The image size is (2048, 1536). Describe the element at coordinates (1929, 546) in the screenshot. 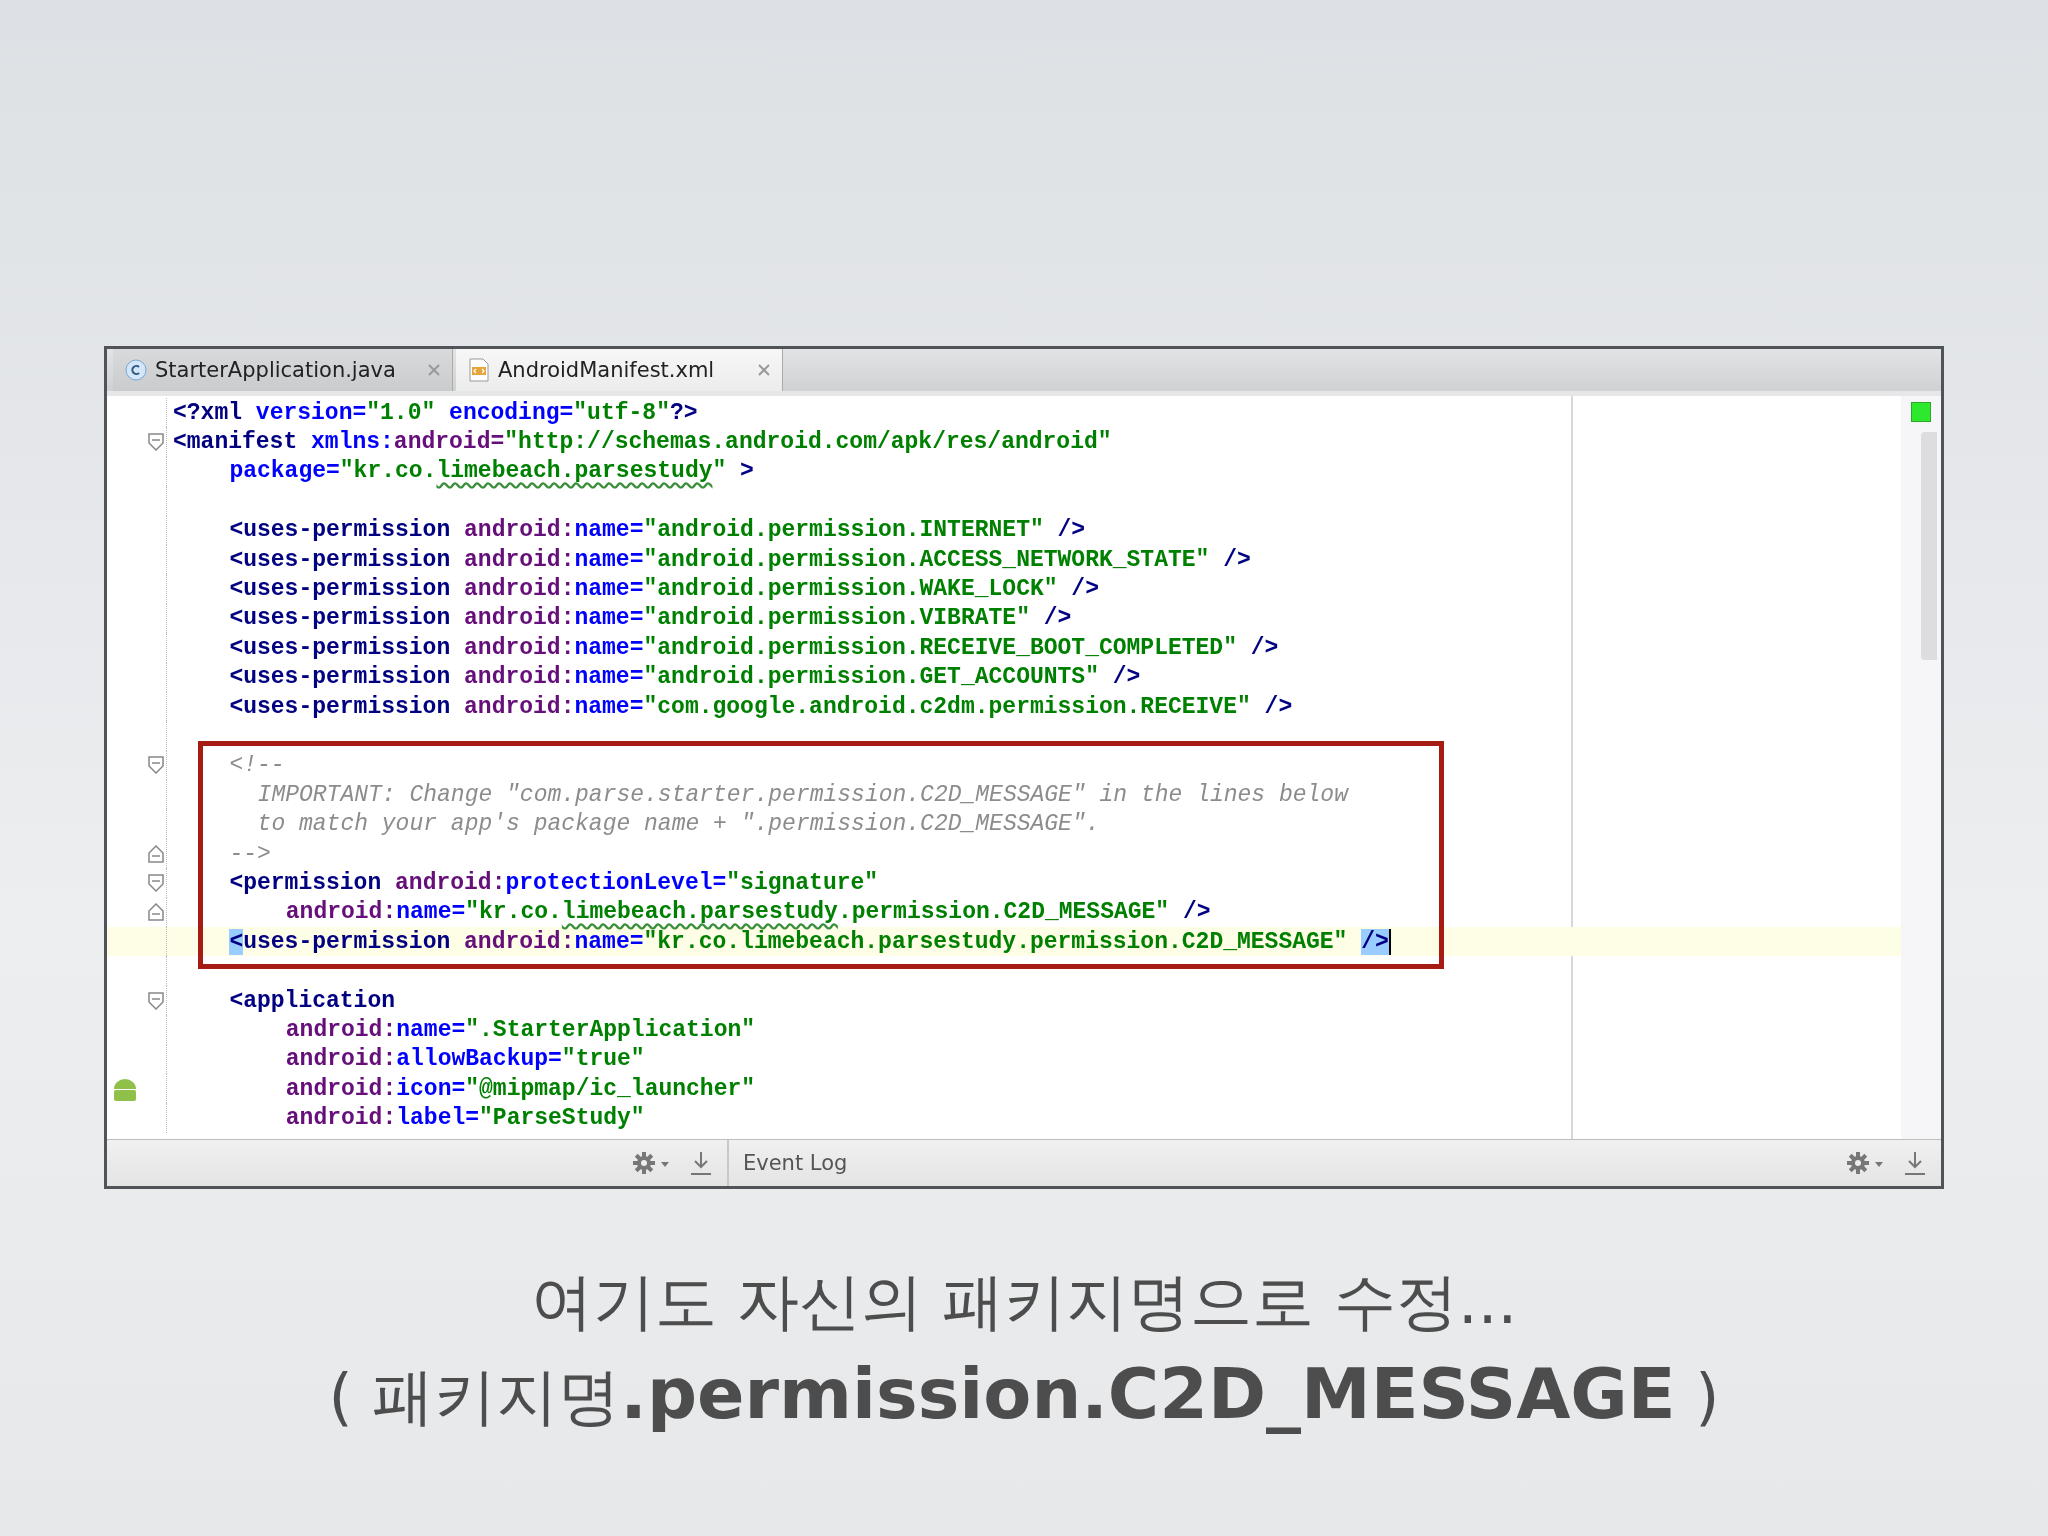

I see `scrollbar-thumb` at that location.